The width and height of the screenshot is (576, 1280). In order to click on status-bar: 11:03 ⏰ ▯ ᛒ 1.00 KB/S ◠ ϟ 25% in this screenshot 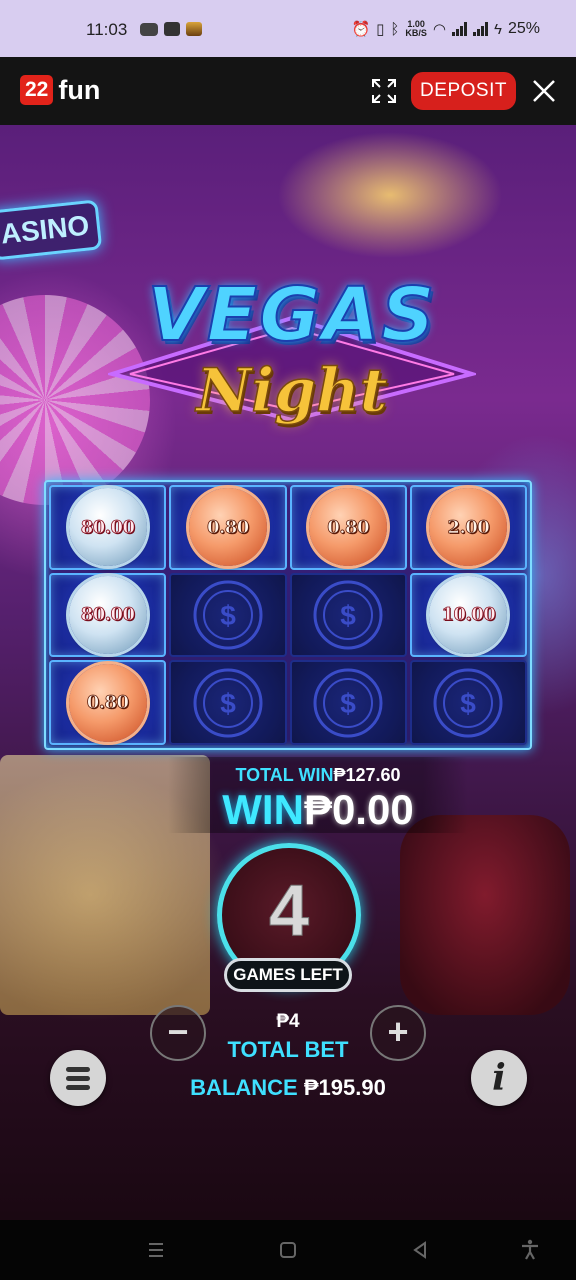, I will do `click(288, 28)`.